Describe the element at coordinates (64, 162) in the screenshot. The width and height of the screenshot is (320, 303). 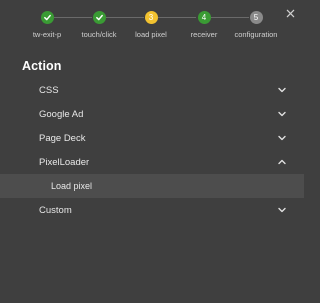
I see `accordion-label: PixelLoader` at that location.